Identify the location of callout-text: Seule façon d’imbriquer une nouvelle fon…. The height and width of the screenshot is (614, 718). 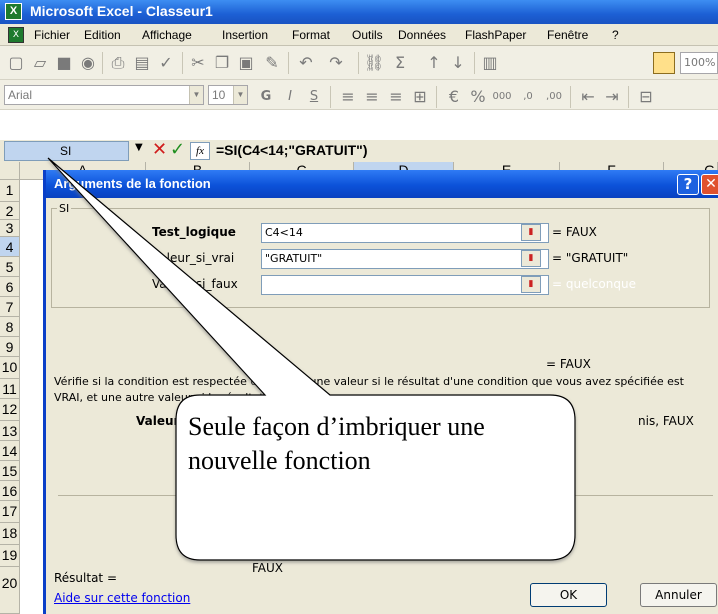
(336, 443).